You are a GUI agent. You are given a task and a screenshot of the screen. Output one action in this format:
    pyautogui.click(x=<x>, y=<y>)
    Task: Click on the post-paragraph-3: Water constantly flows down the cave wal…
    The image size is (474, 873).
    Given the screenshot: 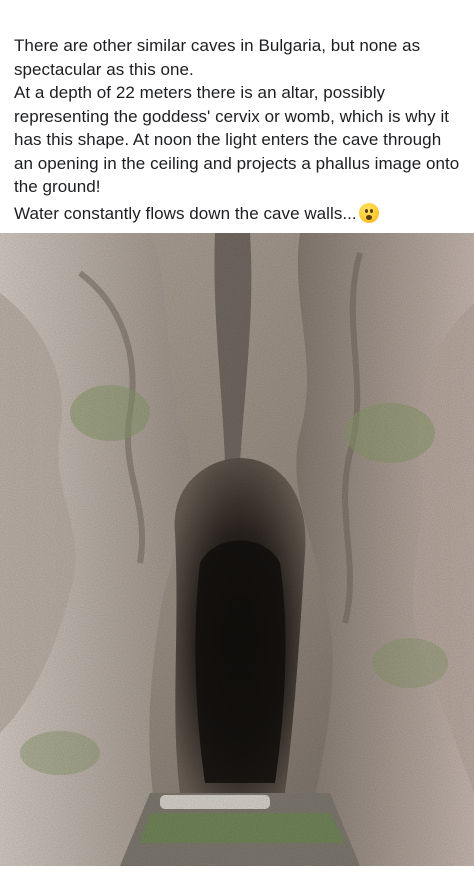 What is the action you would take?
    pyautogui.click(x=239, y=214)
    